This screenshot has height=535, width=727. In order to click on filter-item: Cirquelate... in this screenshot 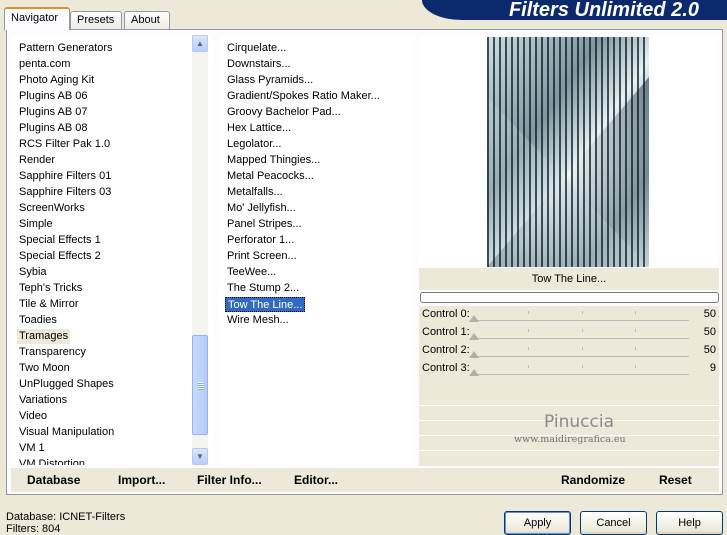, I will do `click(256, 48)`.